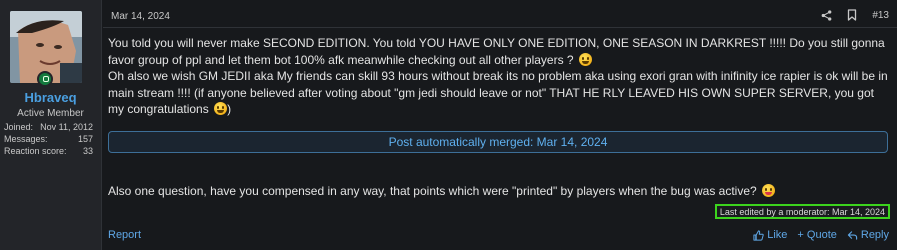 The width and height of the screenshot is (897, 250). Describe the element at coordinates (852, 15) in the screenshot. I see `bookmark-icon` at that location.